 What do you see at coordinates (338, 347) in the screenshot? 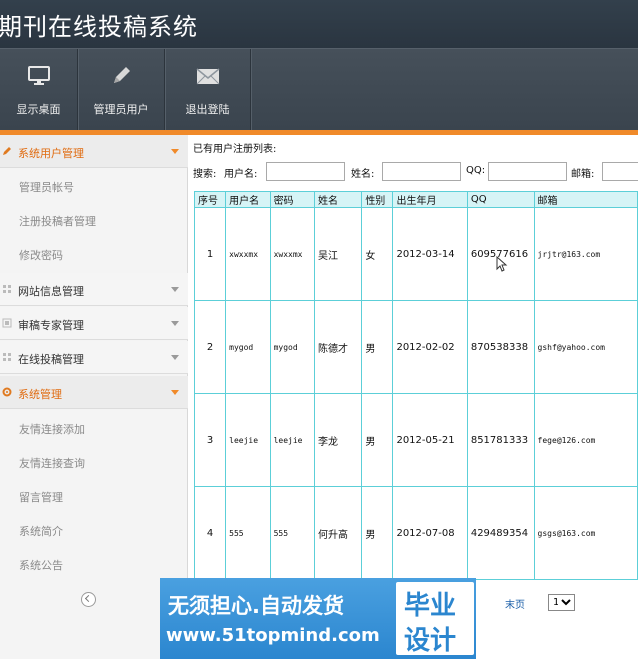
I see `cell-name: 陈德才` at bounding box center [338, 347].